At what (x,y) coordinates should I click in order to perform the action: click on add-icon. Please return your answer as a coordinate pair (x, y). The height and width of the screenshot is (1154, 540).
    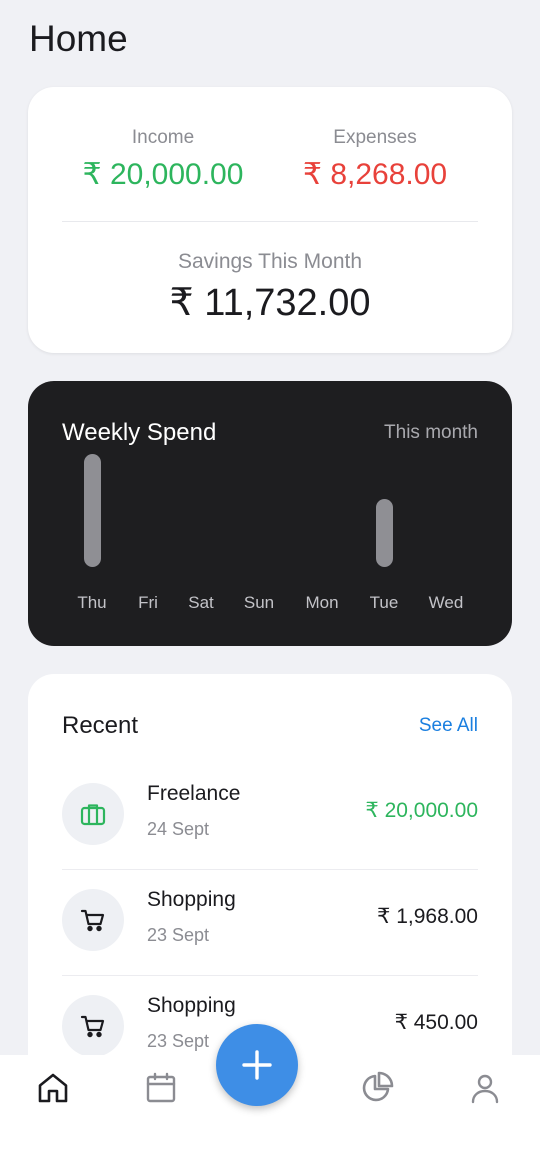
    Looking at the image, I should click on (257, 1065).